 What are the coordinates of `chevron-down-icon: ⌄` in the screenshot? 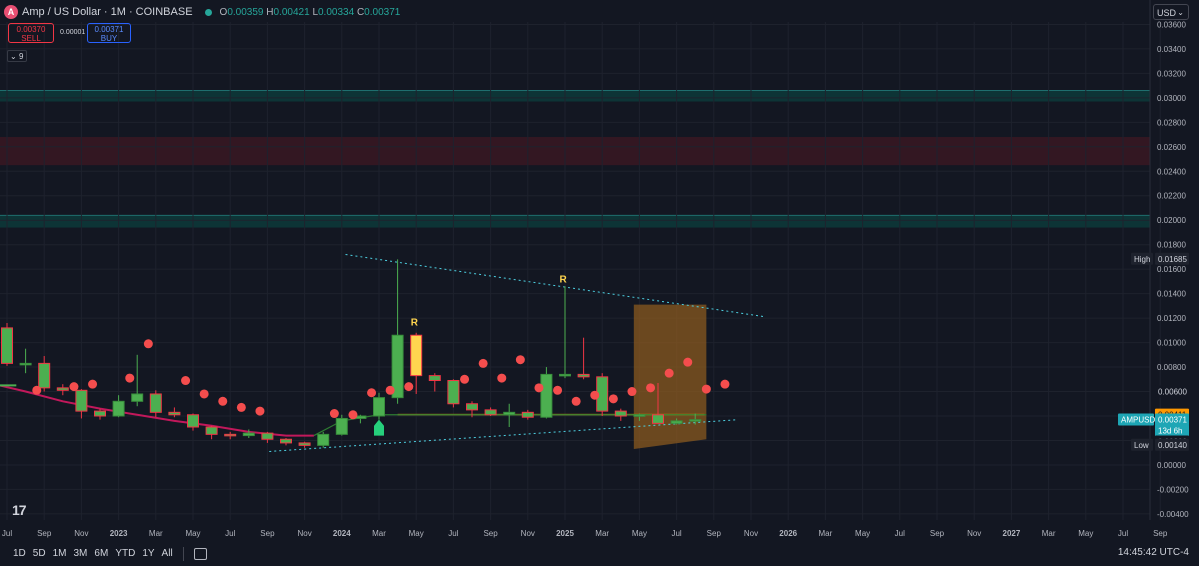 It's located at (1180, 12).